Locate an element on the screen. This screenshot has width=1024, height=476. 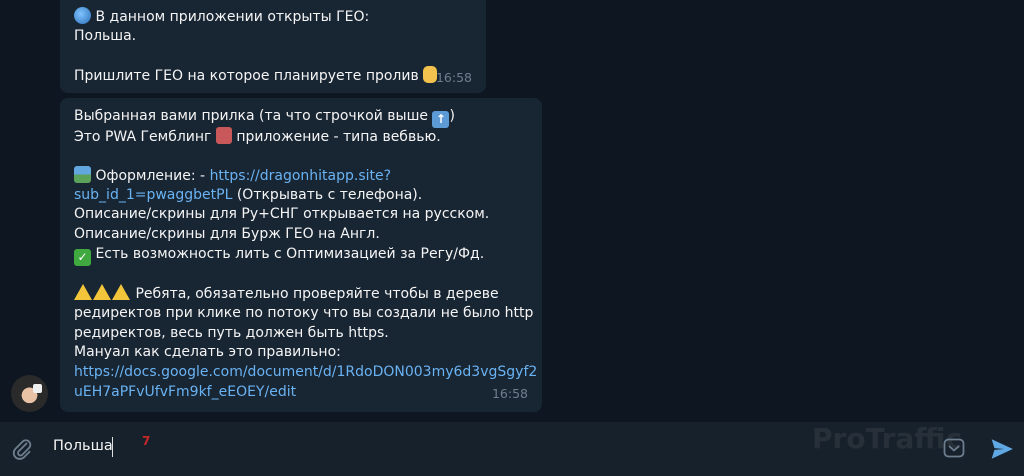
up-arrow-icon: ↑ is located at coordinates (441, 119).